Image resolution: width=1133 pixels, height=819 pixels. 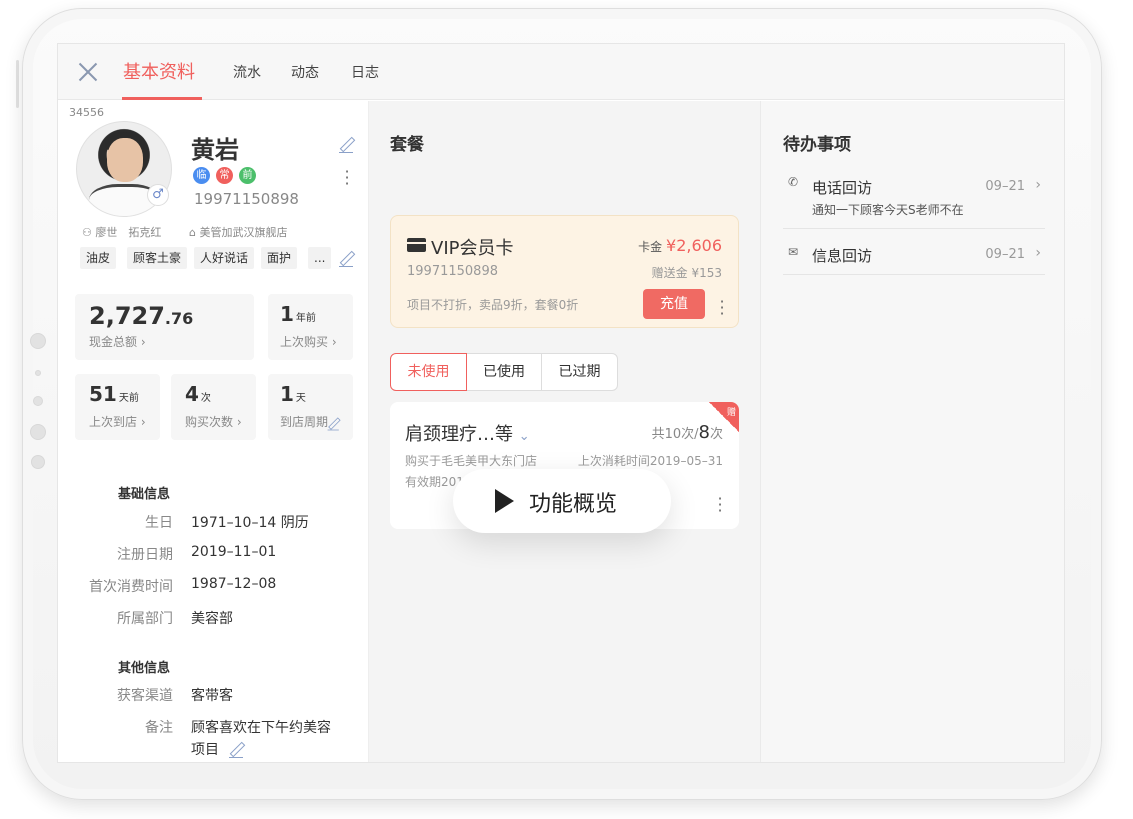 What do you see at coordinates (722, 308) in the screenshot?
I see `card-more-icon: · · ·` at bounding box center [722, 308].